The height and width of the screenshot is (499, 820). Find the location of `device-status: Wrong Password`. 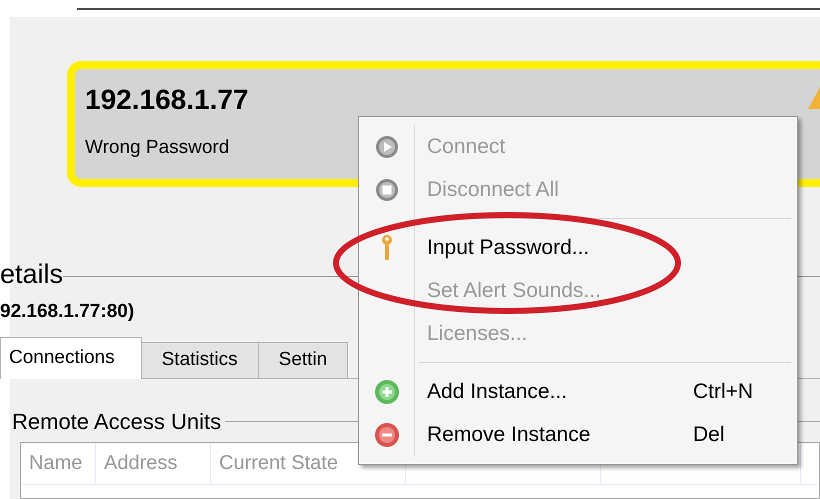

device-status: Wrong Password is located at coordinates (157, 148).